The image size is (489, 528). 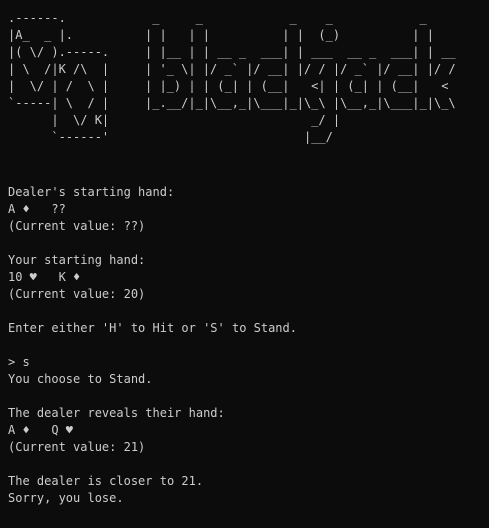 What do you see at coordinates (77, 226) in the screenshot?
I see `dealer-start-value: (Current value: ??)` at bounding box center [77, 226].